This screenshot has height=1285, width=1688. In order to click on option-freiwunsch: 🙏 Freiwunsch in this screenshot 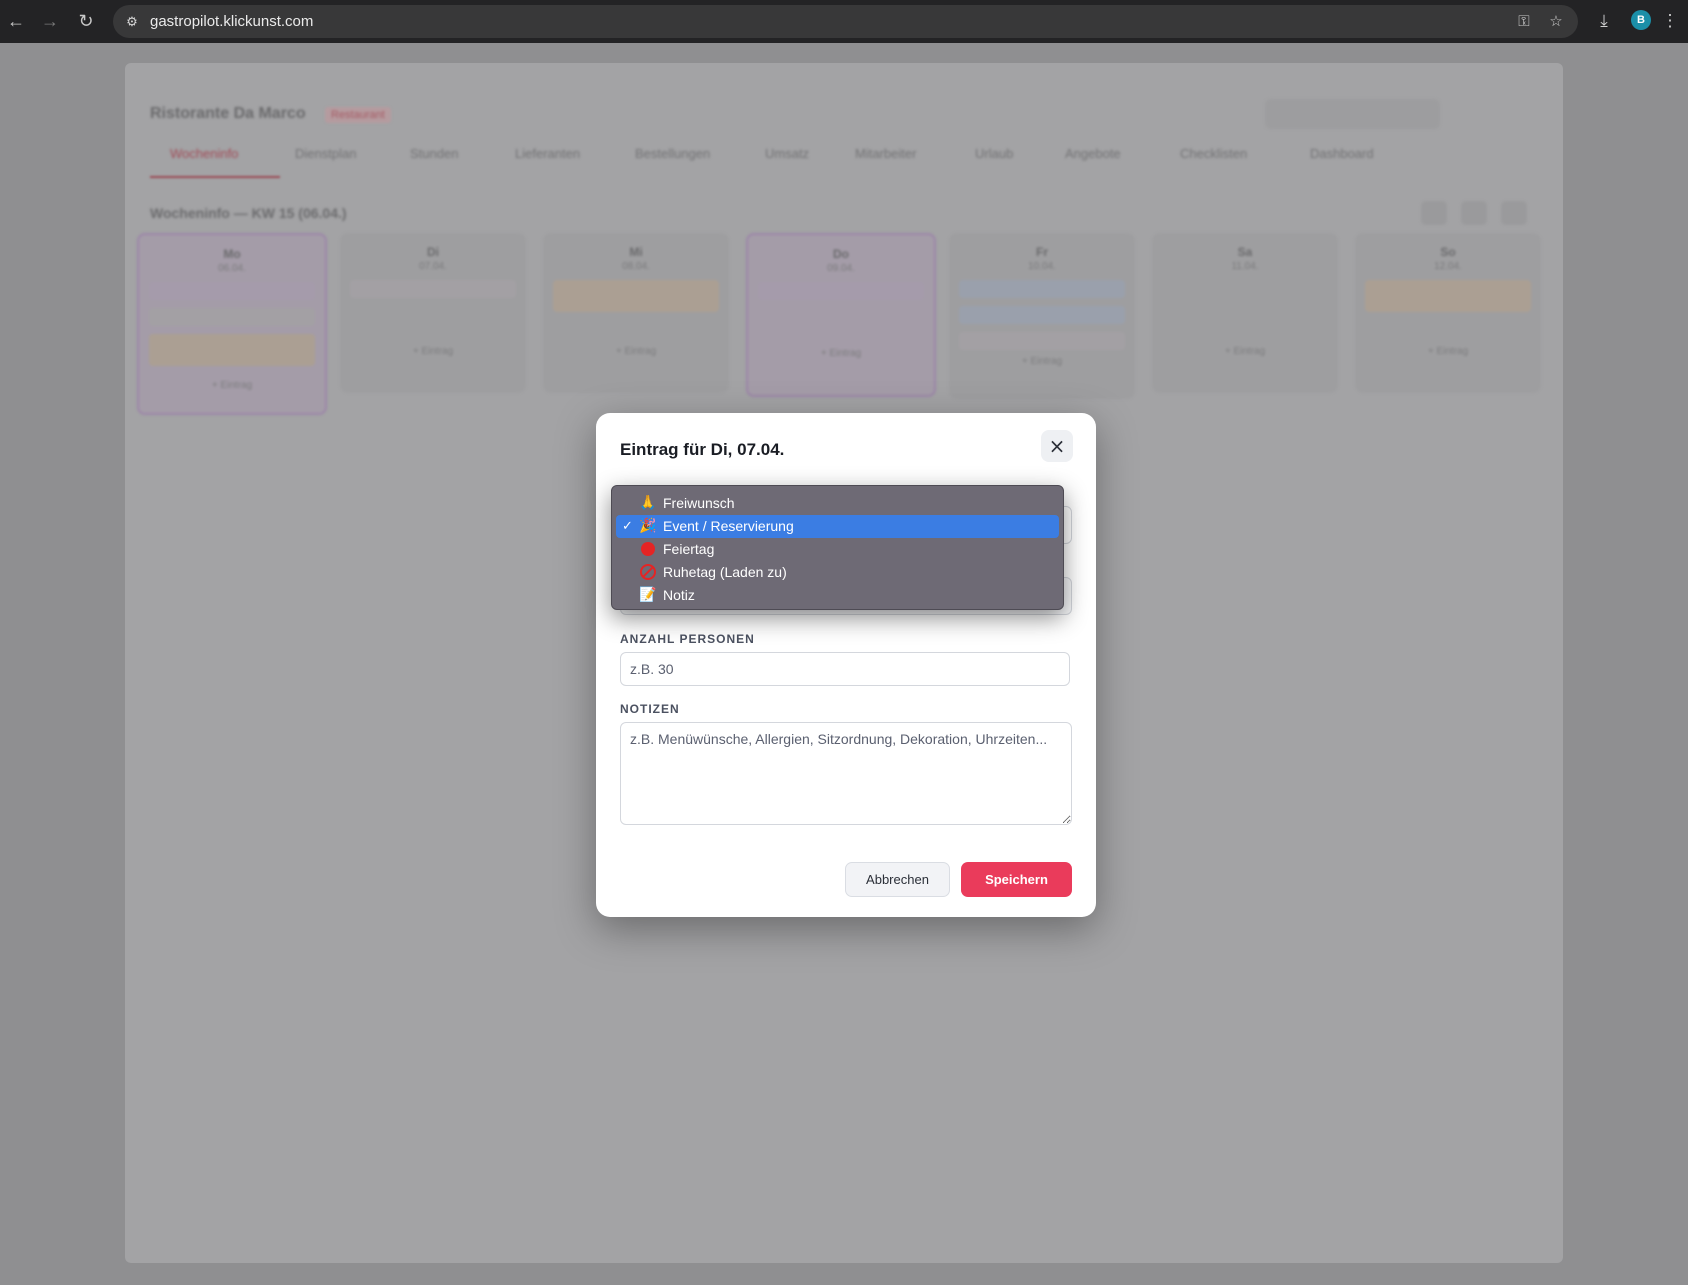, I will do `click(837, 503)`.